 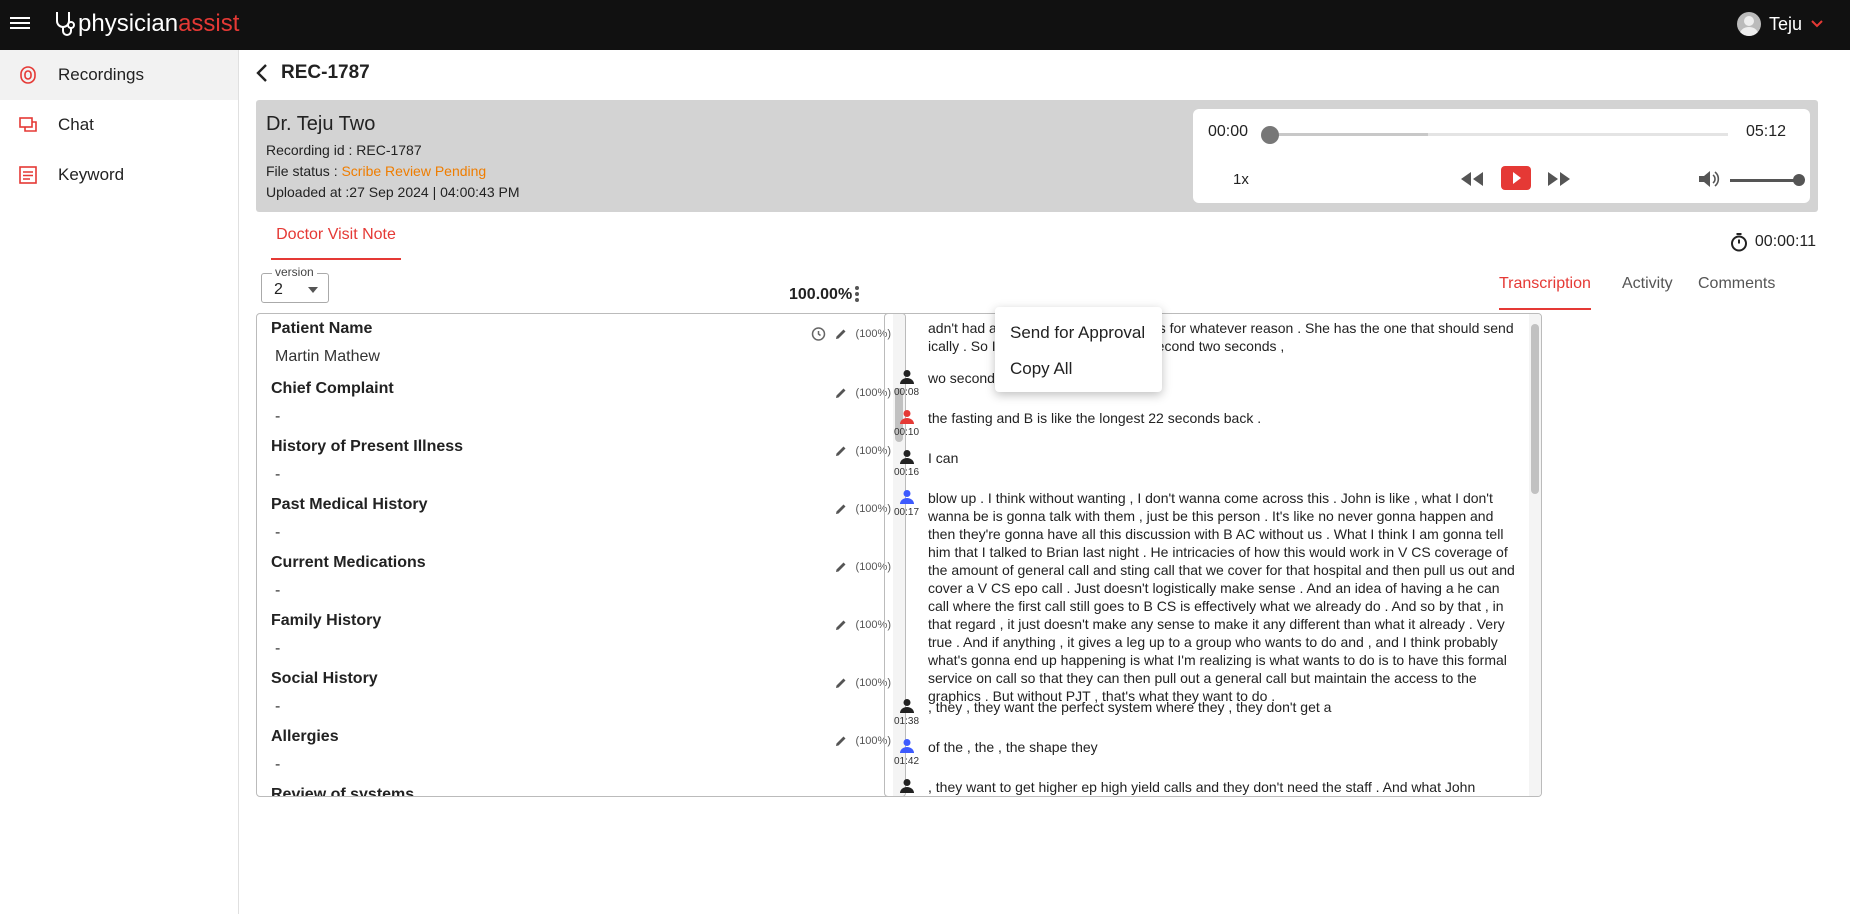 I want to click on timestamp: 00:17, so click(x=906, y=512).